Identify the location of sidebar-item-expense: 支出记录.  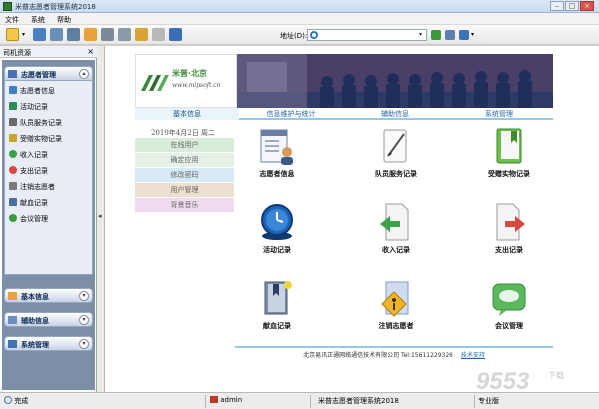
(28, 172).